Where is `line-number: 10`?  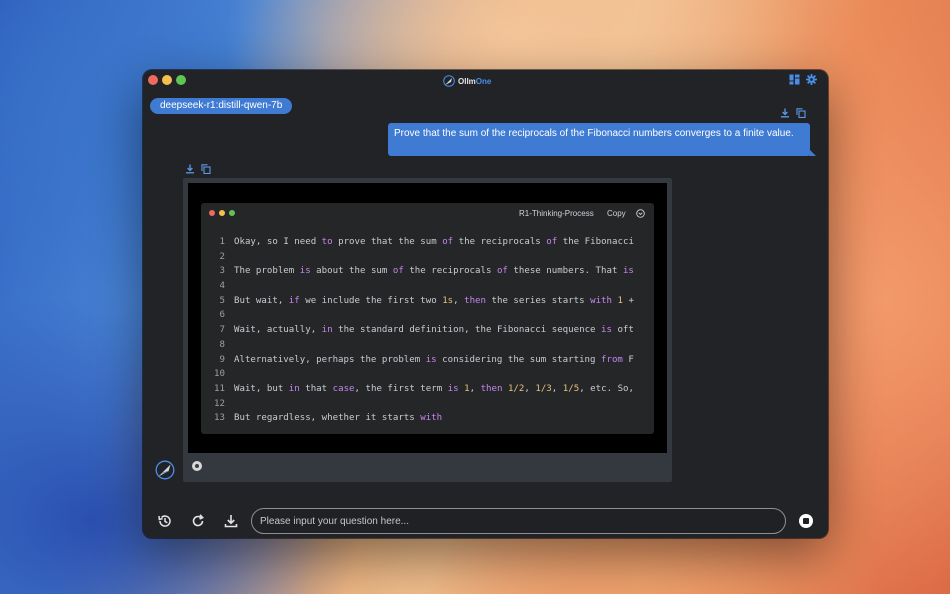
line-number: 10 is located at coordinates (219, 374).